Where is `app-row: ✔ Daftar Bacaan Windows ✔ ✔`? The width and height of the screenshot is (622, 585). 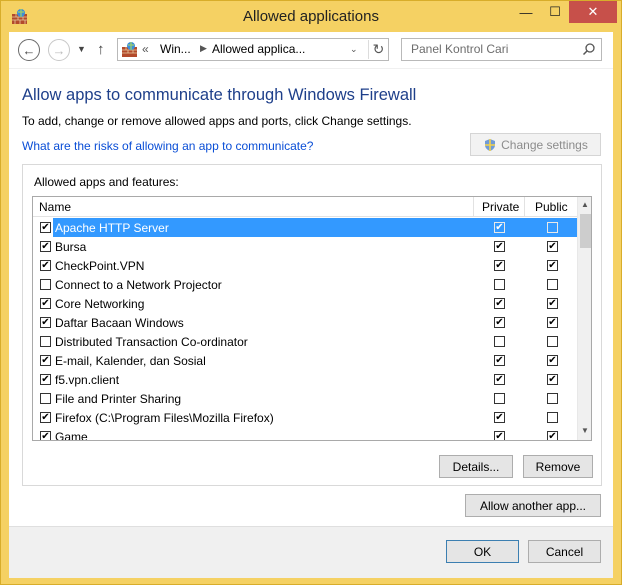 app-row: ✔ Daftar Bacaan Windows ✔ ✔ is located at coordinates (305, 322).